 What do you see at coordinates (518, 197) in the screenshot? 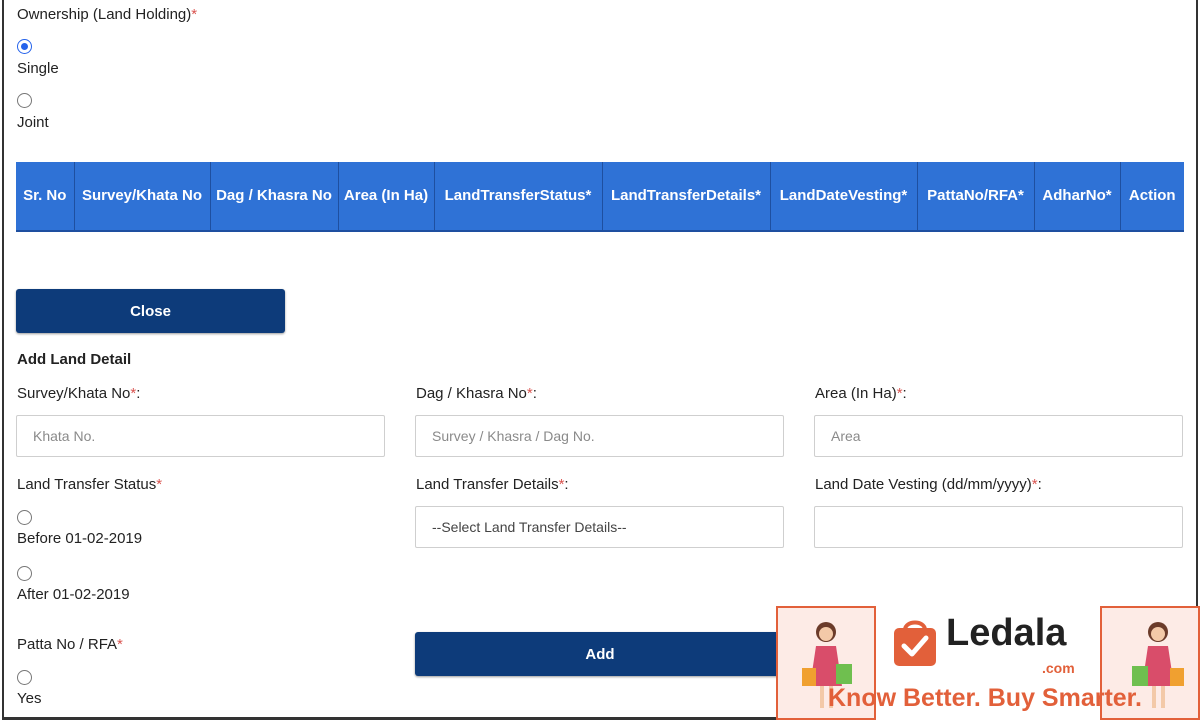
I see `col-land-transfer-status: LandTransferStatus*` at bounding box center [518, 197].